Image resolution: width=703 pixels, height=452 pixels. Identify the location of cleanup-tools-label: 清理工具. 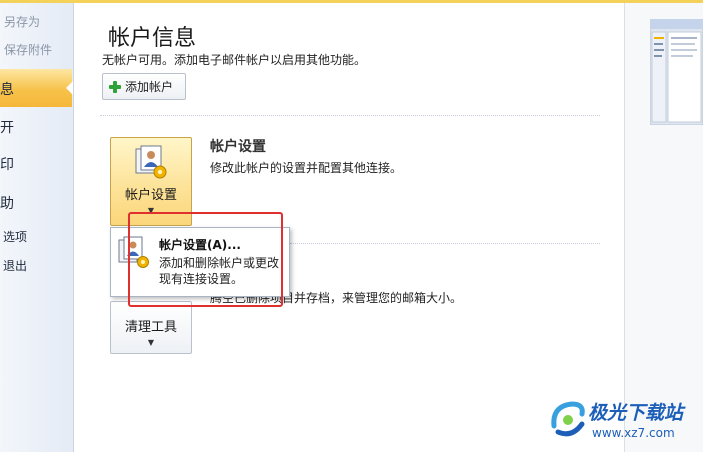
(150, 327).